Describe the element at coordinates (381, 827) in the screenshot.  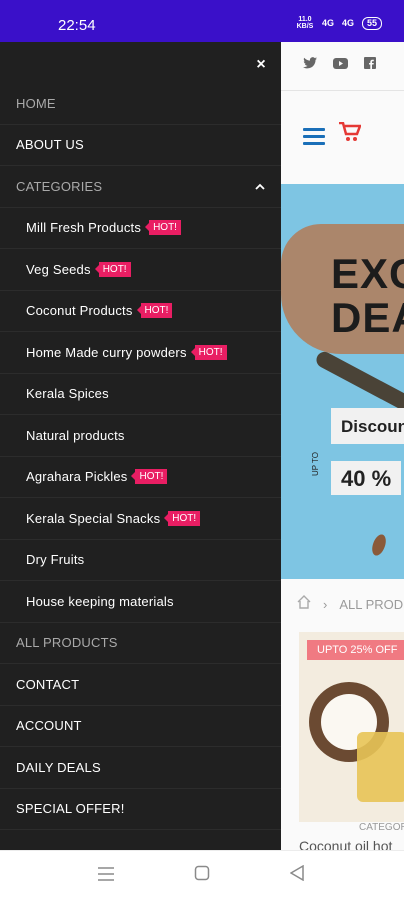
I see `category-label: CATEGOR` at that location.